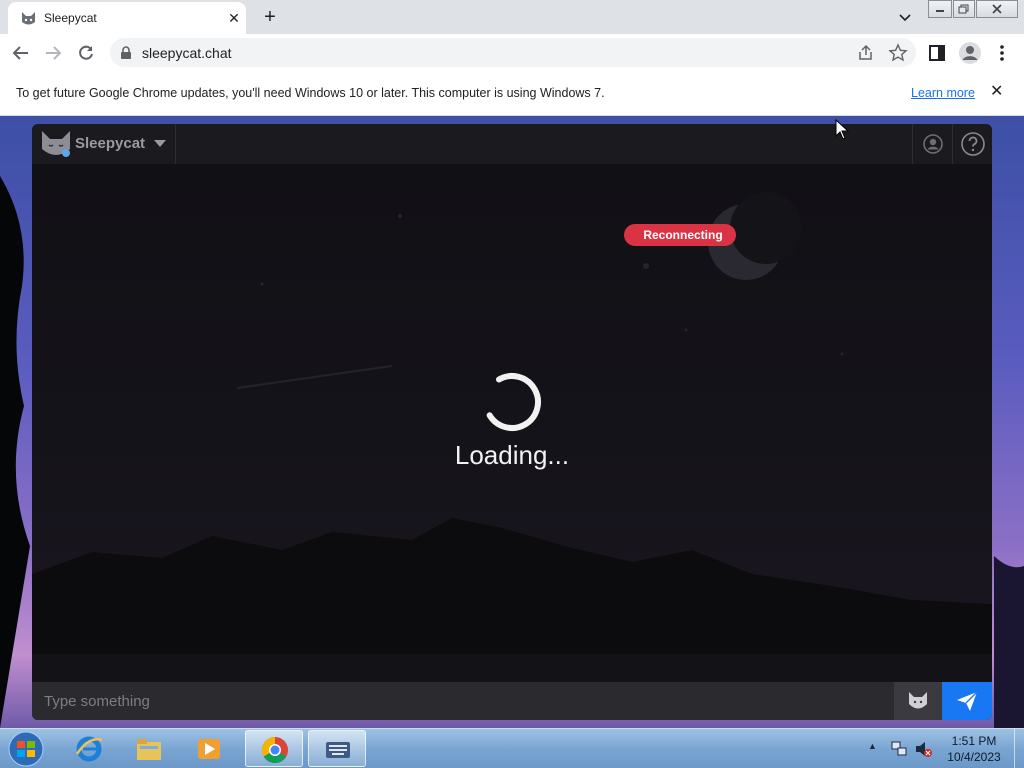 This screenshot has height=768, width=1024. I want to click on account-button, so click(932, 144).